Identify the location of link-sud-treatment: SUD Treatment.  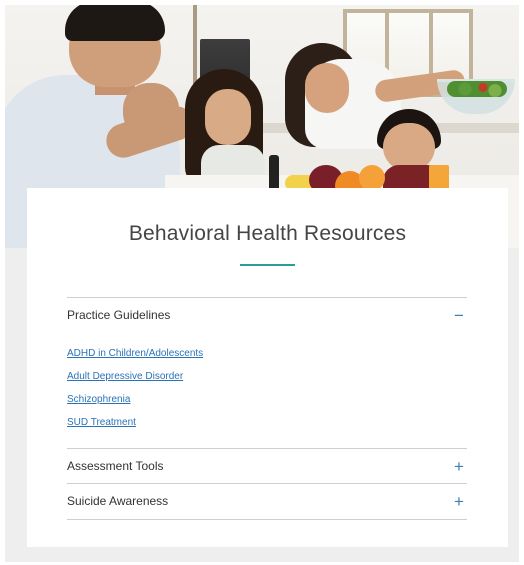
(135, 422).